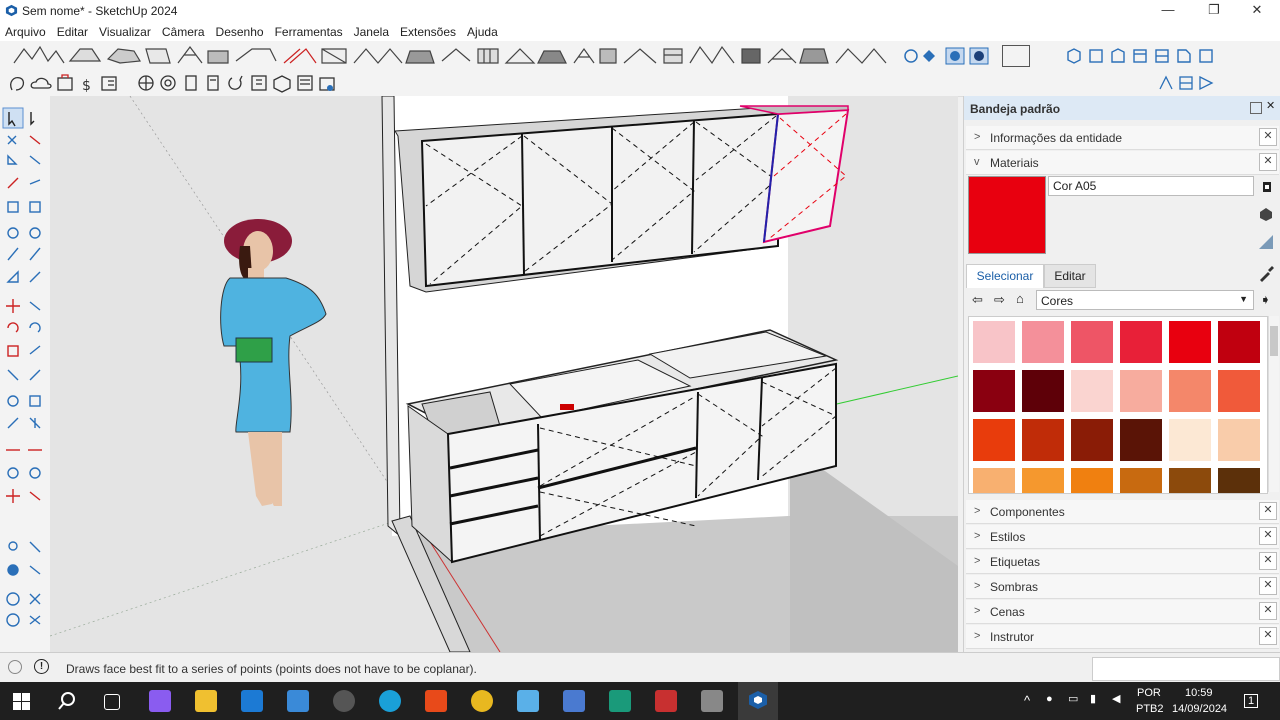 This screenshot has height=720, width=1280. I want to click on details-arrow-icon: ➧, so click(1265, 300).